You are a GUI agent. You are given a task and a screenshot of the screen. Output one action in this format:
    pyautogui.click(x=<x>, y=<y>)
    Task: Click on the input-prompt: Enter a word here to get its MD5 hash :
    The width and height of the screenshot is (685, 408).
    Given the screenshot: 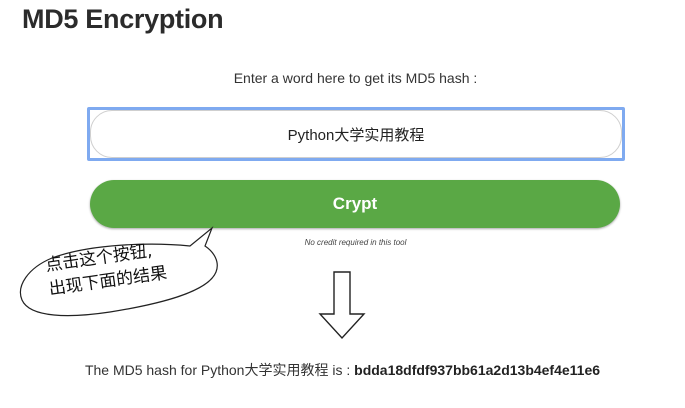 What is the action you would take?
    pyautogui.click(x=355, y=78)
    